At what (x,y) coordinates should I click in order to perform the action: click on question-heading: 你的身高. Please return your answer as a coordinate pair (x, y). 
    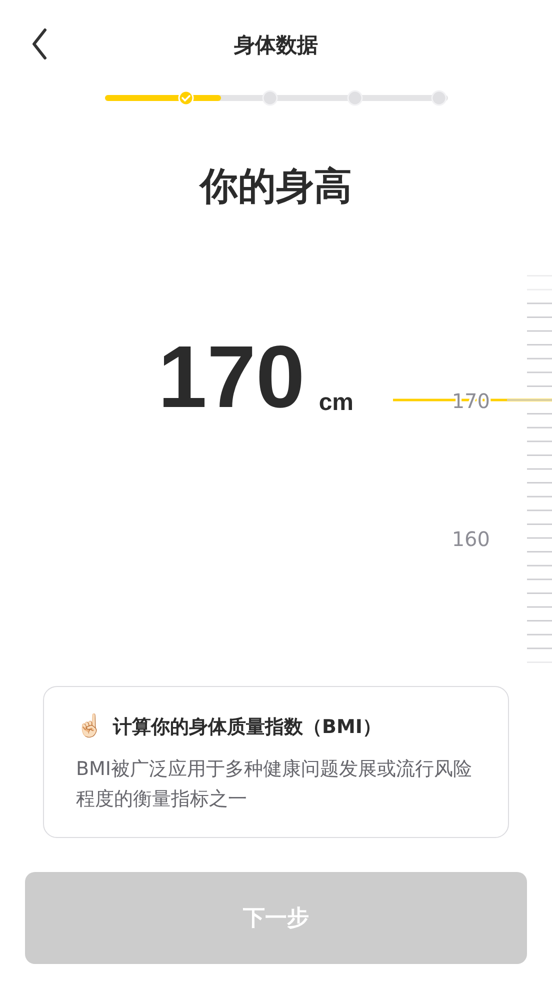
    Looking at the image, I should click on (276, 186).